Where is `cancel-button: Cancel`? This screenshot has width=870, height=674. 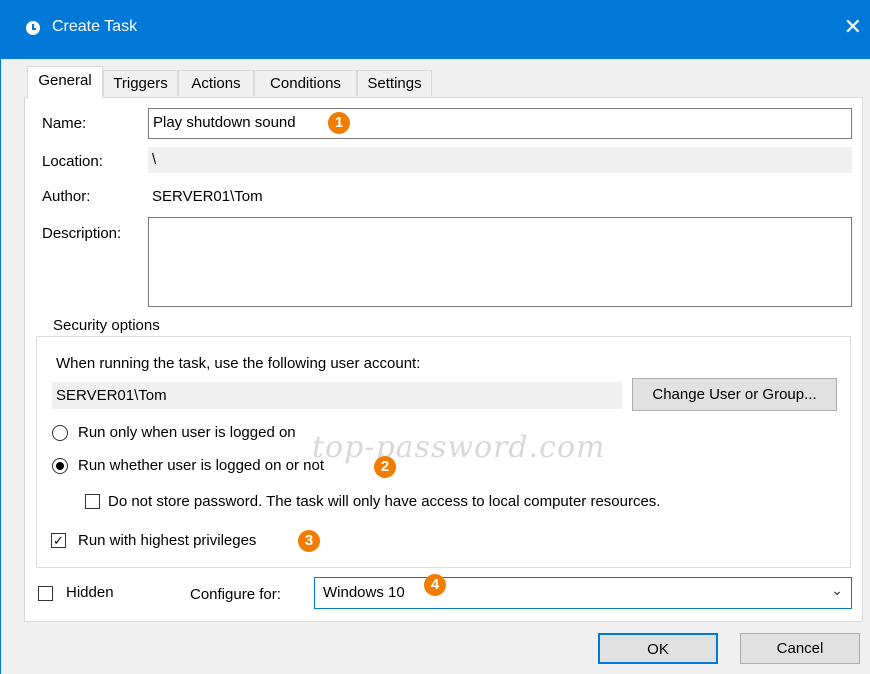
cancel-button: Cancel is located at coordinates (800, 648).